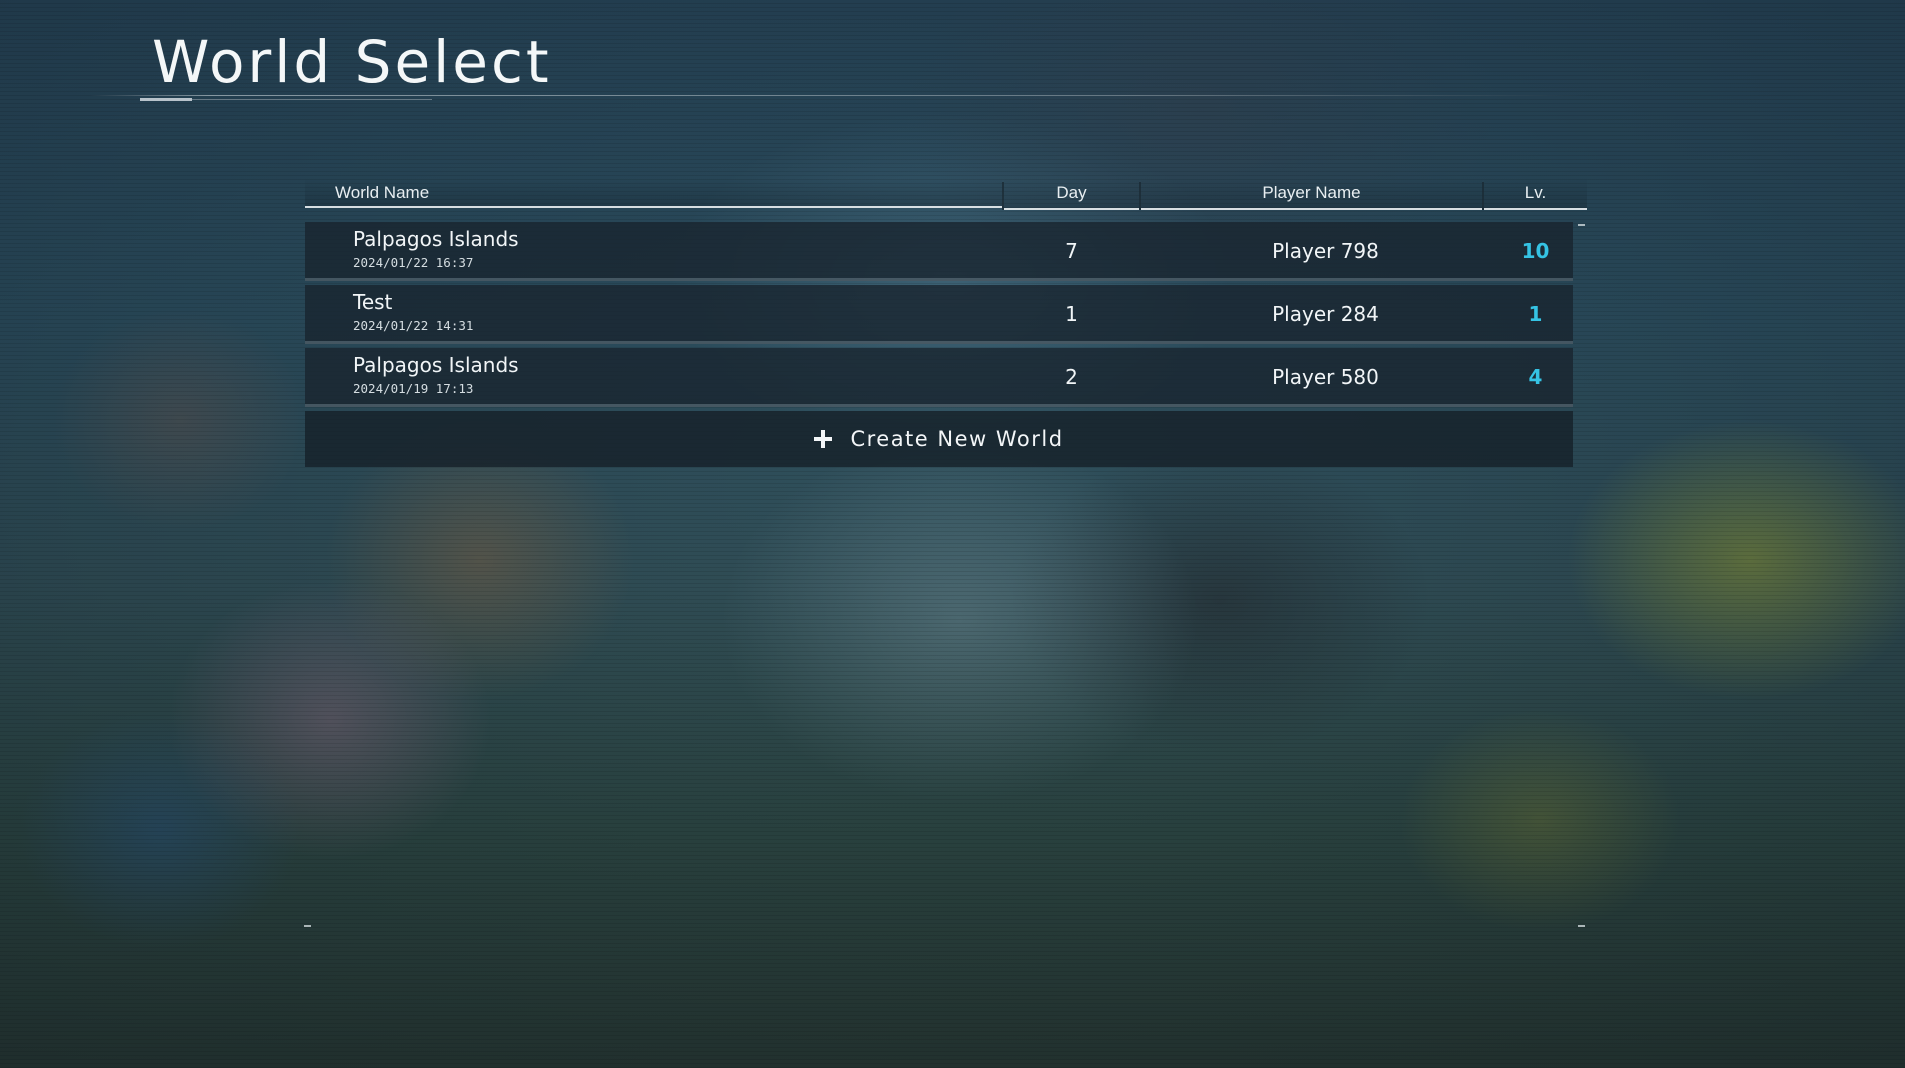  I want to click on create-new-world-label: Create New World, so click(957, 439).